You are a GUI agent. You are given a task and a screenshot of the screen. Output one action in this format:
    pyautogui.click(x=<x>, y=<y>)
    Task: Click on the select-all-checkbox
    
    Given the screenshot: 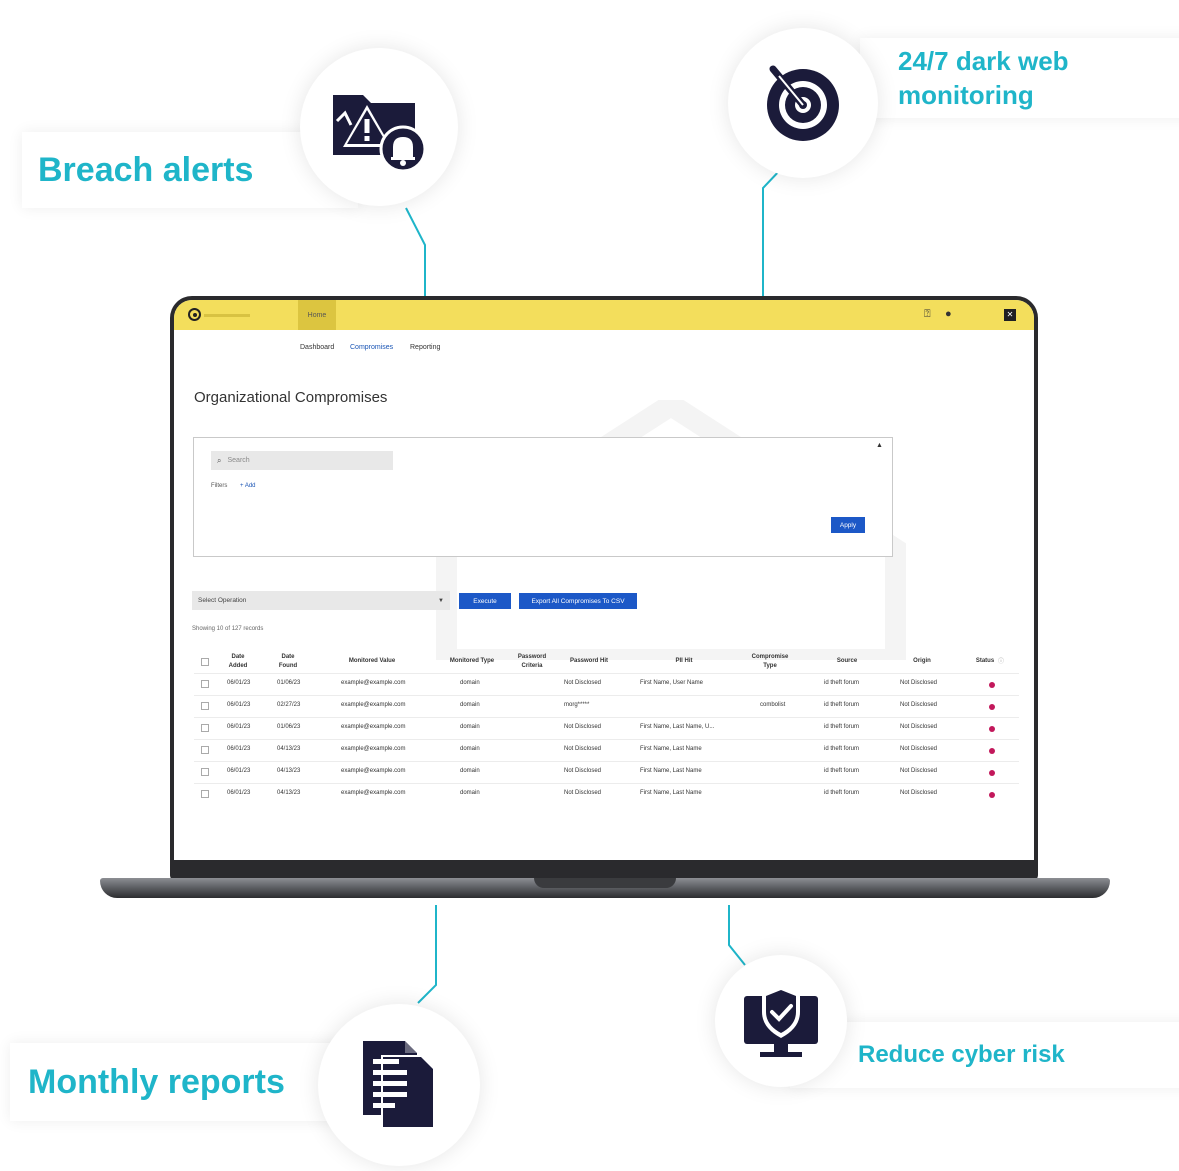 What is the action you would take?
    pyautogui.click(x=205, y=662)
    